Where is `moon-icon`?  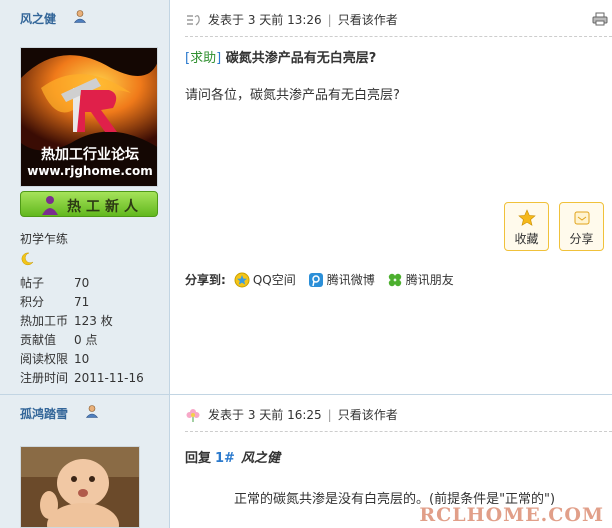
moon-icon is located at coordinates (27, 259).